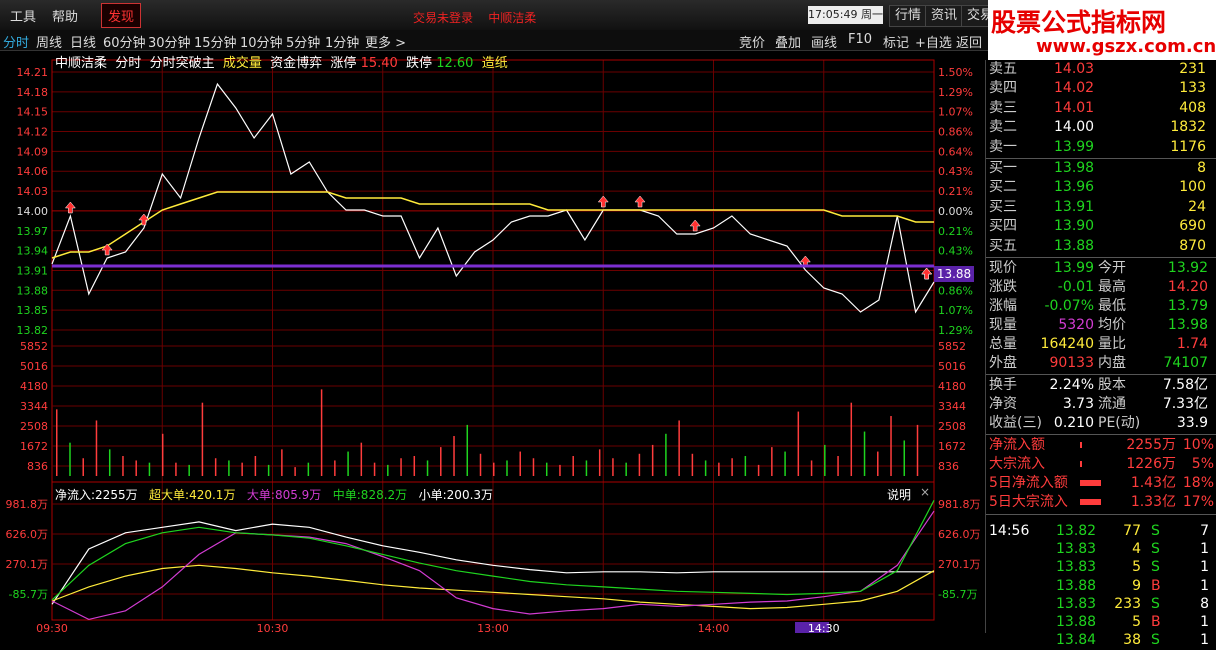  Describe the element at coordinates (1192, 423) in the screenshot. I see `stat-value: 33.9` at that location.